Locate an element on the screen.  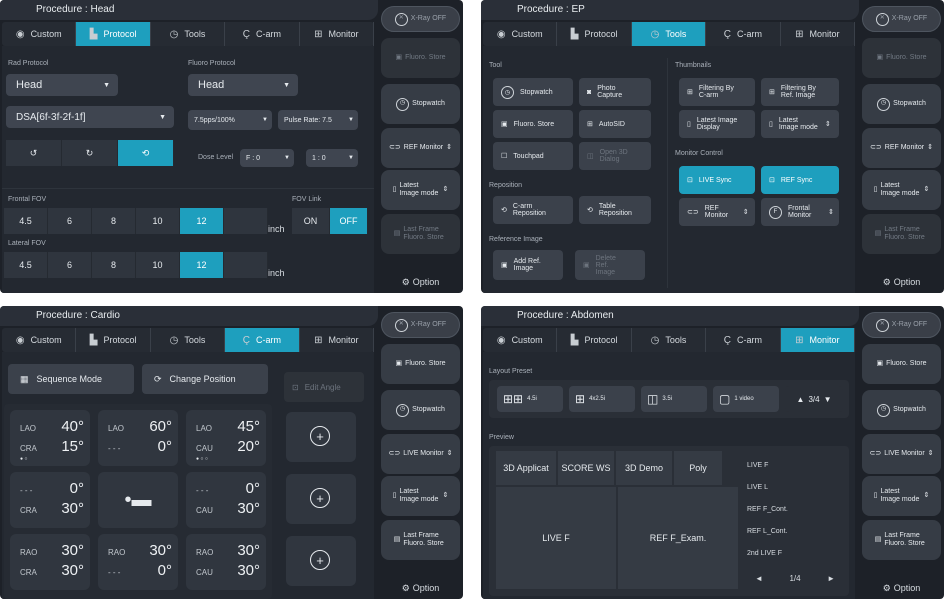
angle-card: RAO 30° CAU 30° is located at coordinates (226, 562).